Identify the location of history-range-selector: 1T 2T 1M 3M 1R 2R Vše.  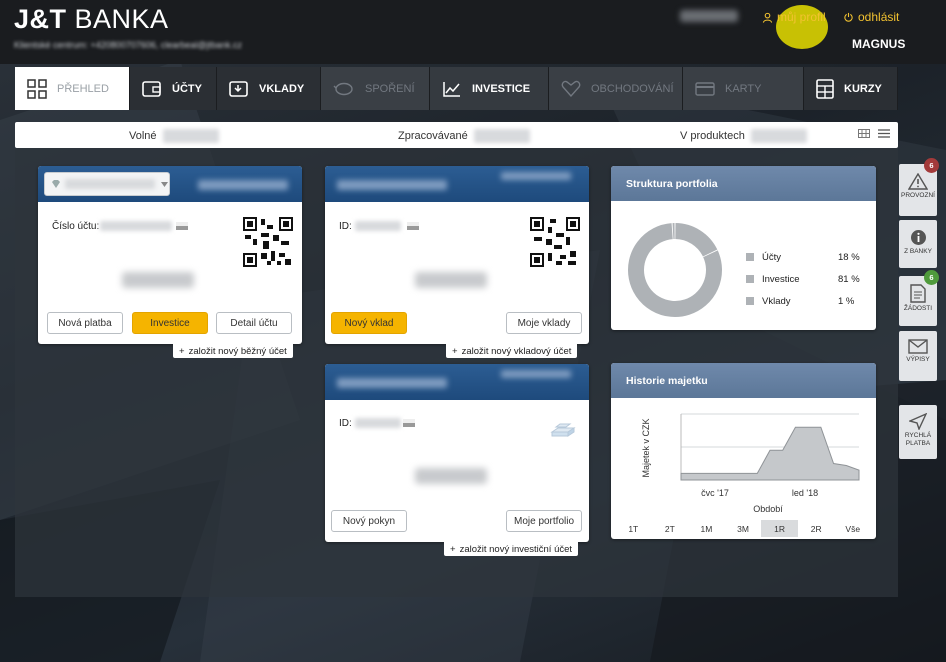
(743, 528).